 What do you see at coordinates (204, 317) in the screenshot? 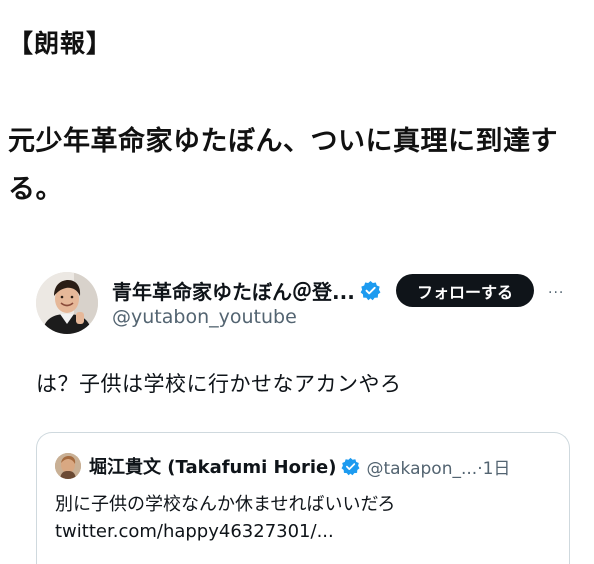
I see `tweet-handle: @yutabon_youtube` at bounding box center [204, 317].